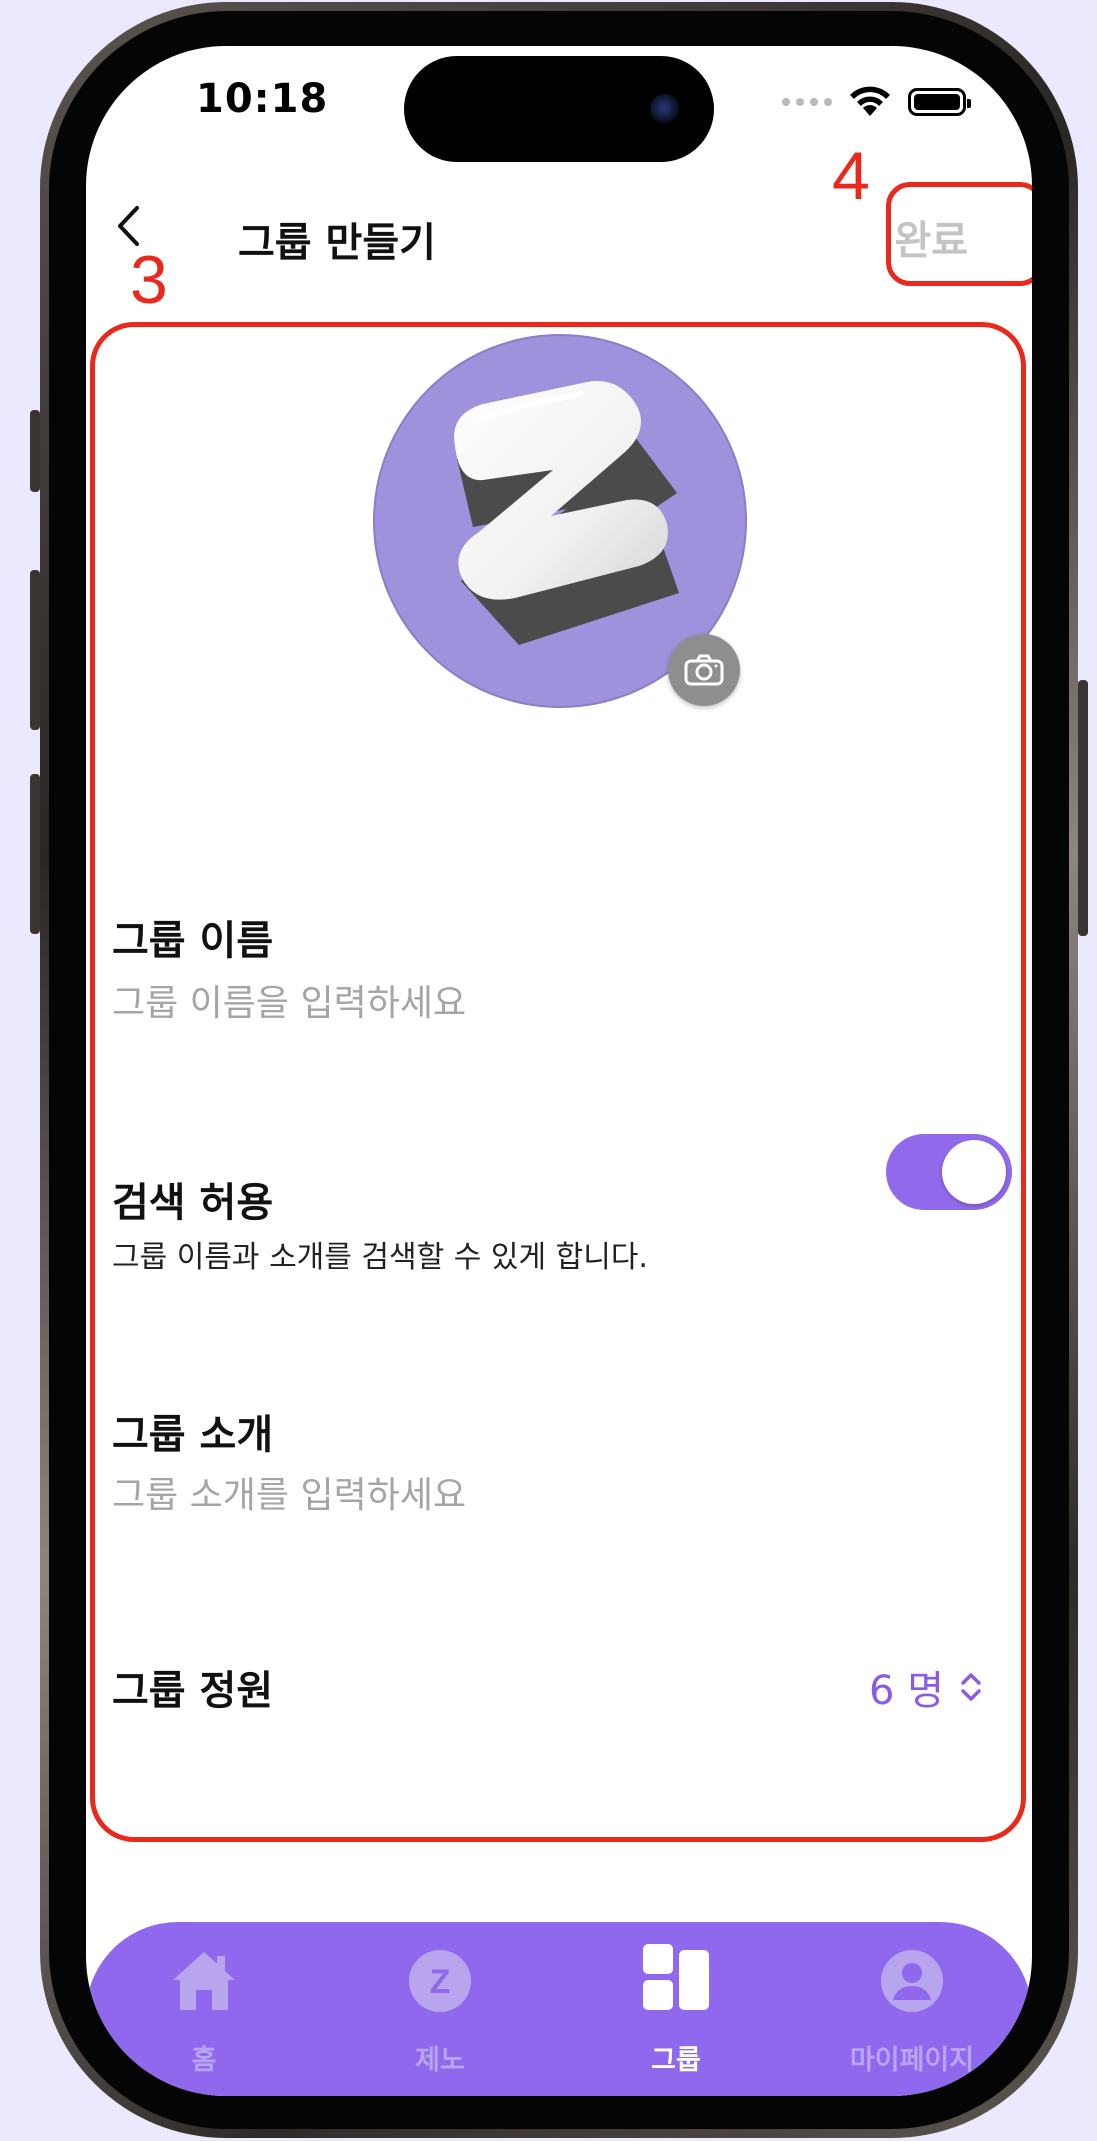 Image resolution: width=1097 pixels, height=2141 pixels. I want to click on group-capacity-label: 그룹 정원, so click(193, 1691).